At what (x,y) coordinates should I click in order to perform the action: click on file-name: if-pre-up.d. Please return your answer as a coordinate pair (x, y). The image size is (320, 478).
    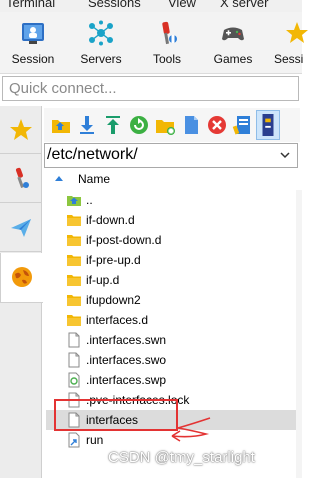
    Looking at the image, I should click on (113, 260).